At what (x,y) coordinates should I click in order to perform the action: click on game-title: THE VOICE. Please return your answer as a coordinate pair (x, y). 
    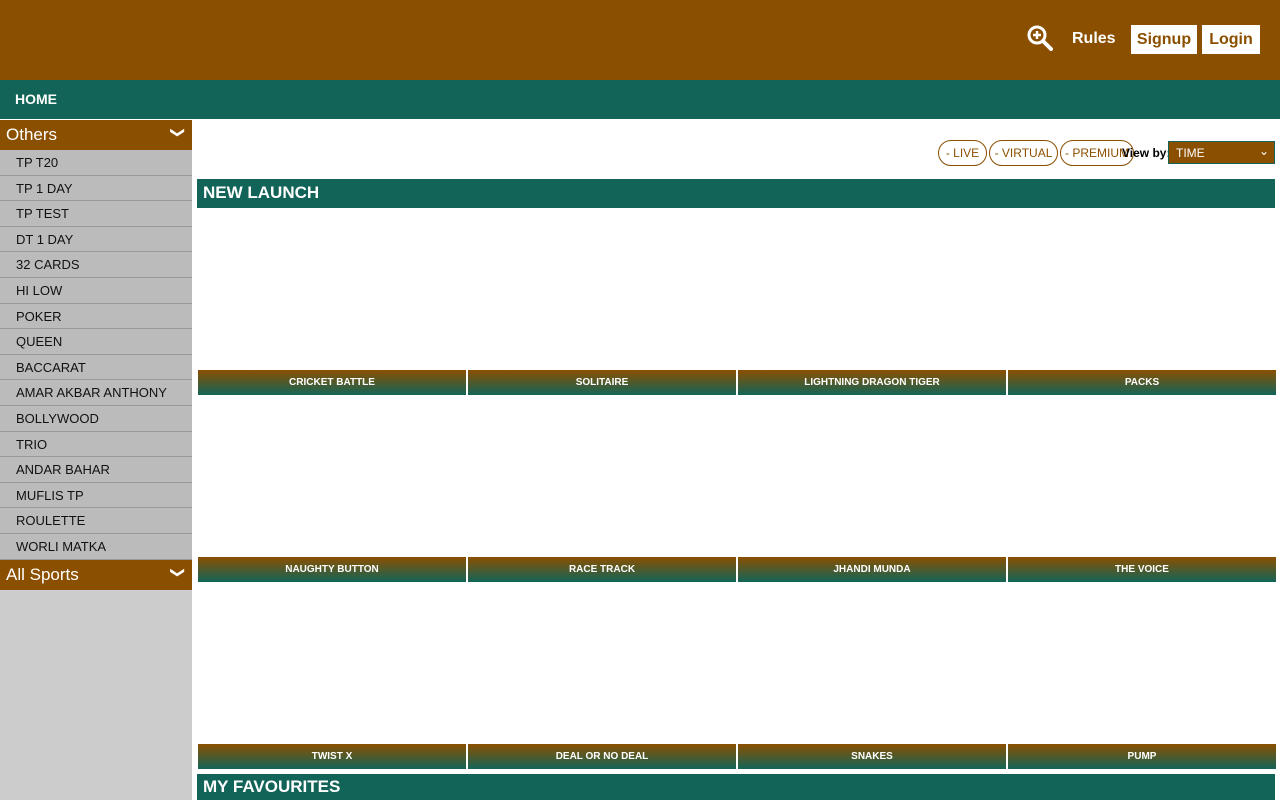
    Looking at the image, I should click on (1142, 569).